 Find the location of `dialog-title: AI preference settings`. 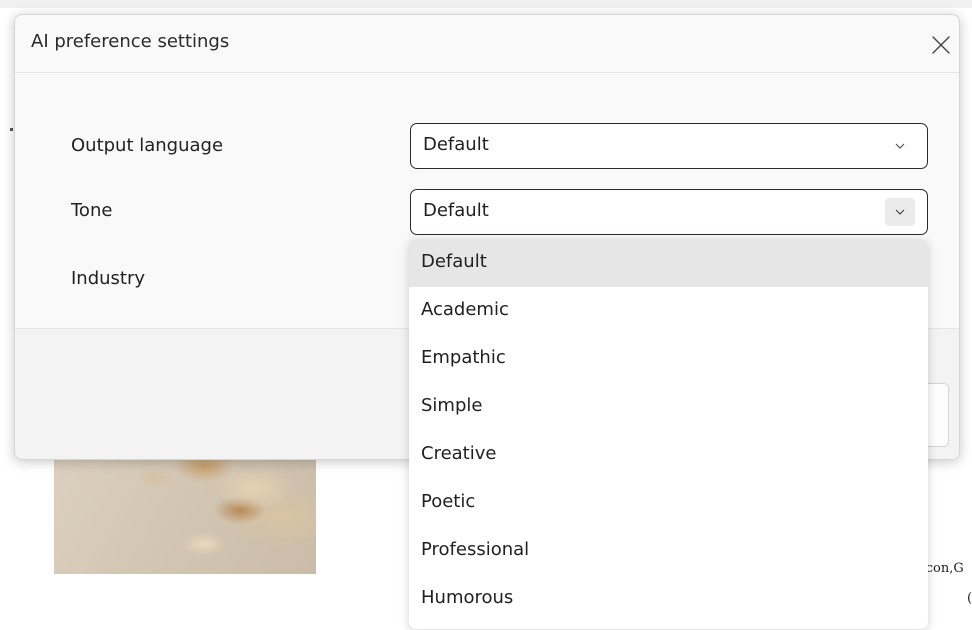

dialog-title: AI preference settings is located at coordinates (130, 41).